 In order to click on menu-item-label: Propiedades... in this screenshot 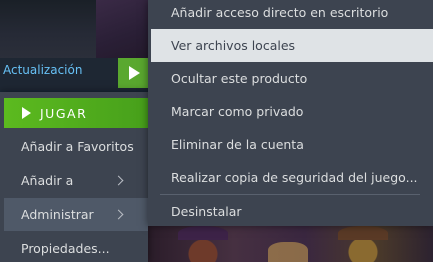, I will do `click(65, 248)`.